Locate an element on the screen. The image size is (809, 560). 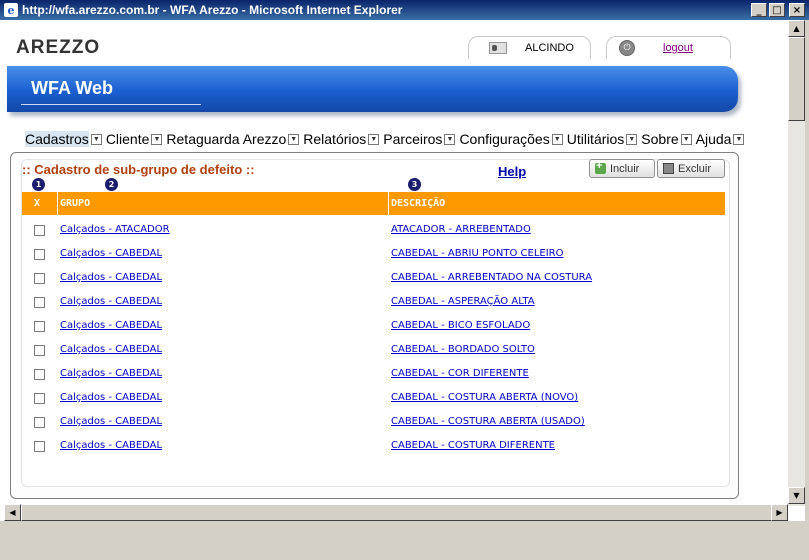
descricao-link: CABEDAL - BICO ESFOLADO is located at coordinates (460, 325).